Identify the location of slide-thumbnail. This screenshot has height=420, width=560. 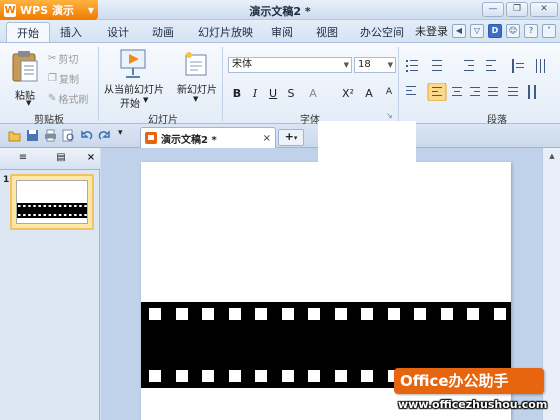
(52, 202).